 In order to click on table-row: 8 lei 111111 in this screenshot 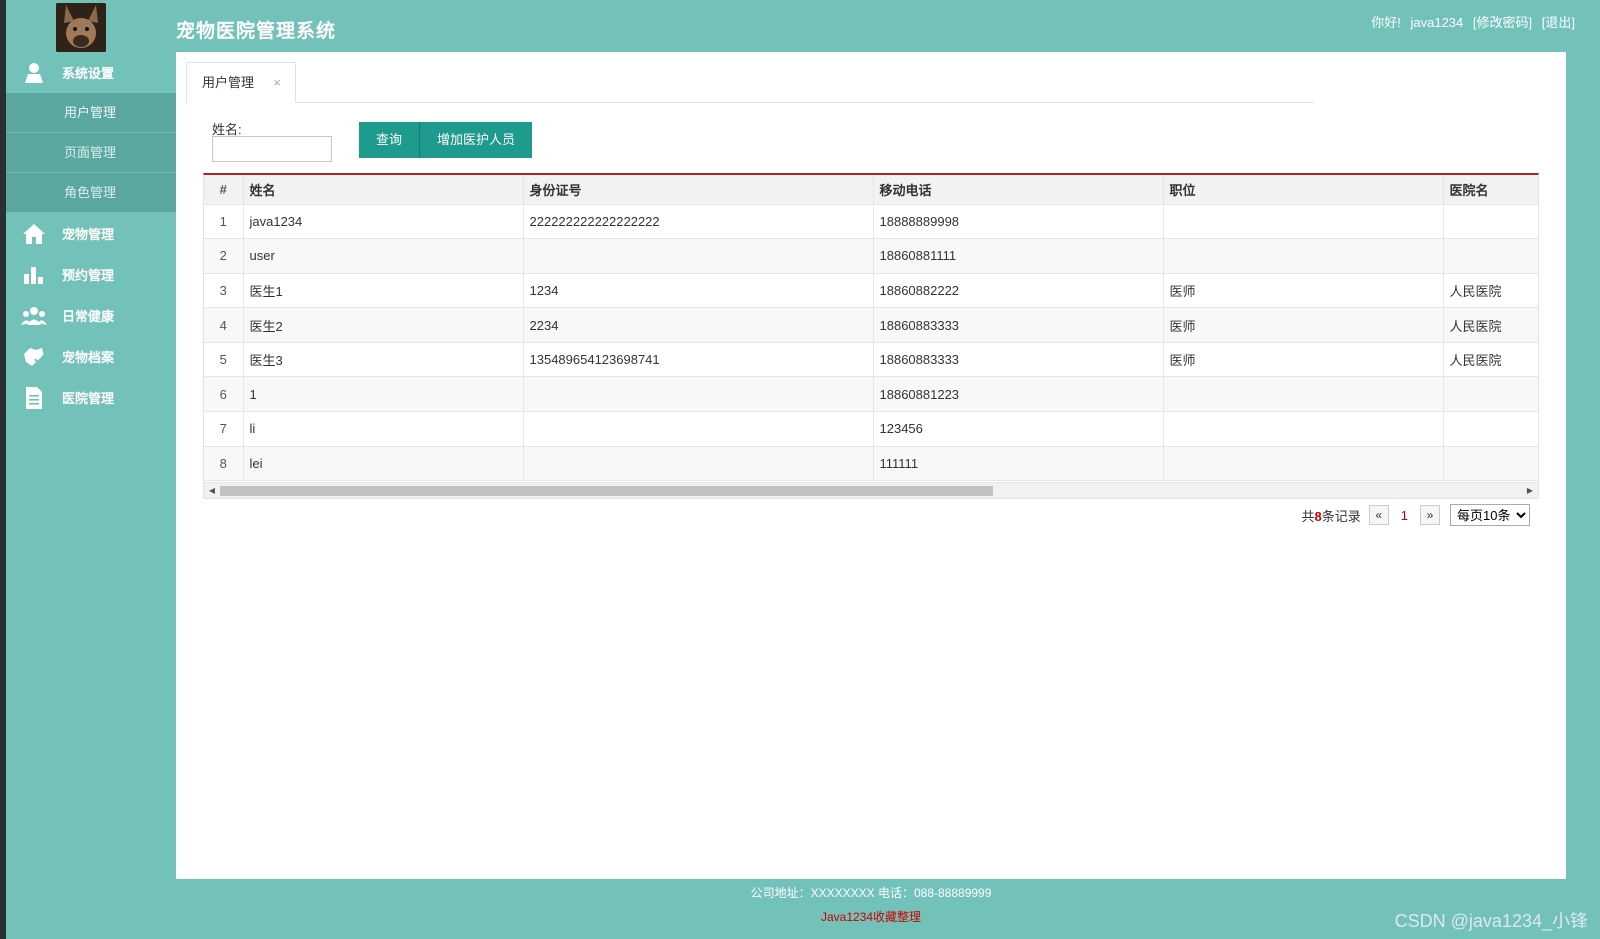, I will do `click(871, 464)`.